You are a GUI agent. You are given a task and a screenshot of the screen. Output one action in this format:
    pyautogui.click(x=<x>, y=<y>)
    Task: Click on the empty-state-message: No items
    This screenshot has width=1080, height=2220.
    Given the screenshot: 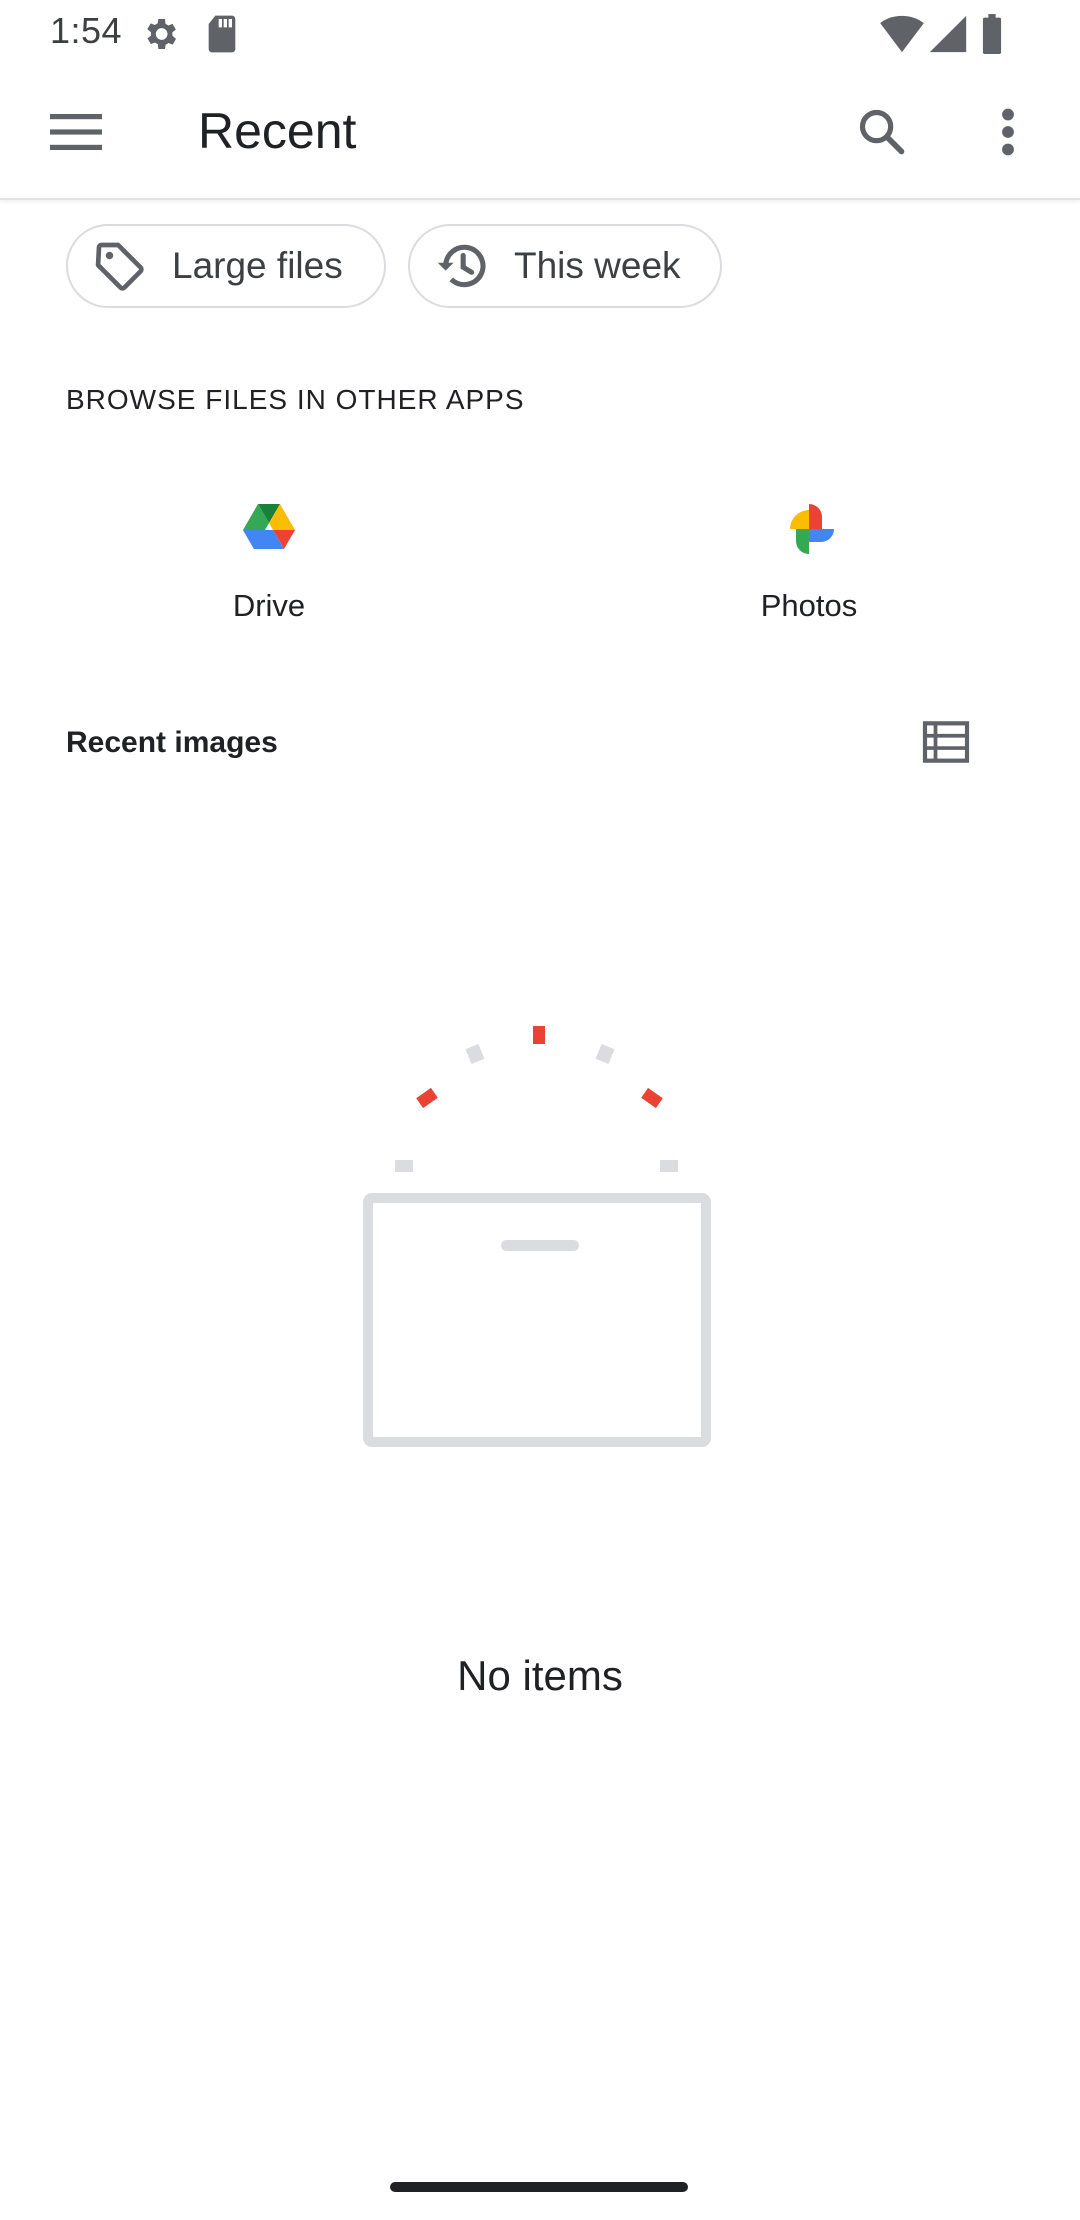 What is the action you would take?
    pyautogui.click(x=540, y=1675)
    